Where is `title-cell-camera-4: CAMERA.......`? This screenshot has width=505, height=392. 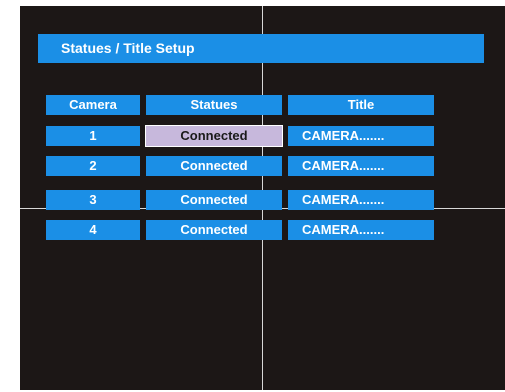
title-cell-camera-4: CAMERA....... is located at coordinates (361, 230).